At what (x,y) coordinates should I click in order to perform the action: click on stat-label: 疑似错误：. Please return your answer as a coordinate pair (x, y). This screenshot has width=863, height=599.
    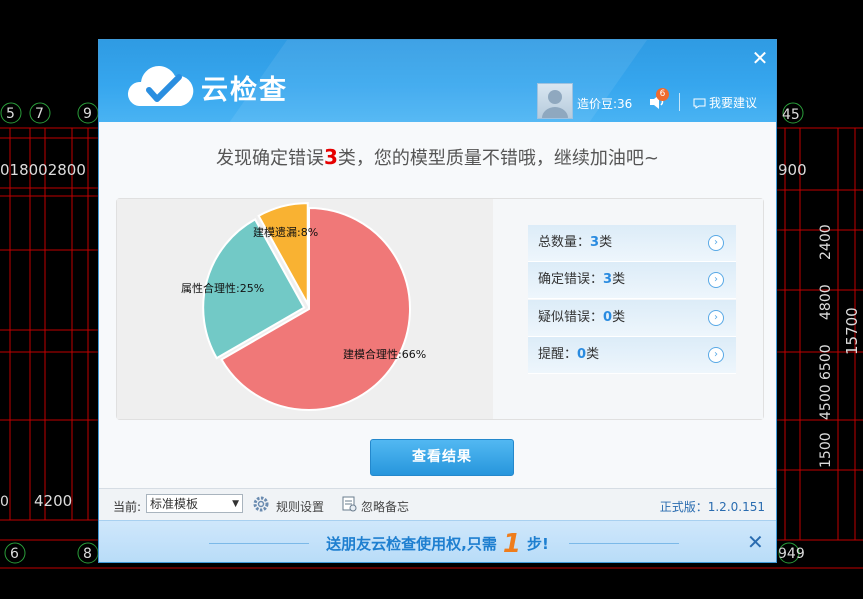
    Looking at the image, I should click on (571, 317).